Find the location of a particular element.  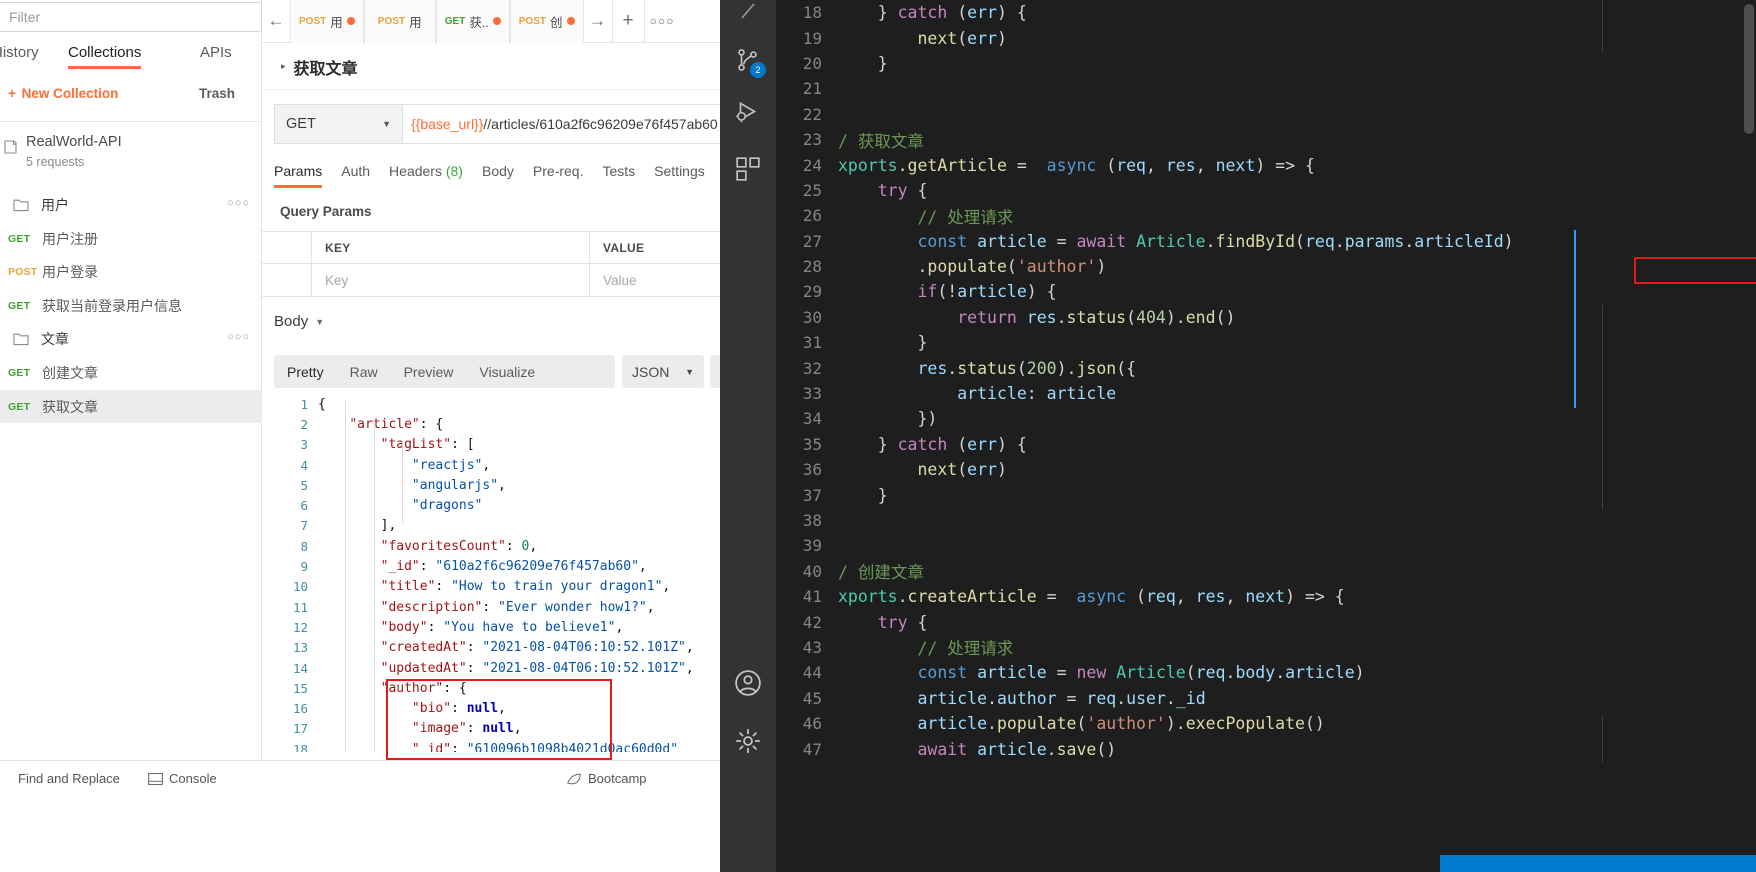

source-control-icon: 2 is located at coordinates (748, 60).